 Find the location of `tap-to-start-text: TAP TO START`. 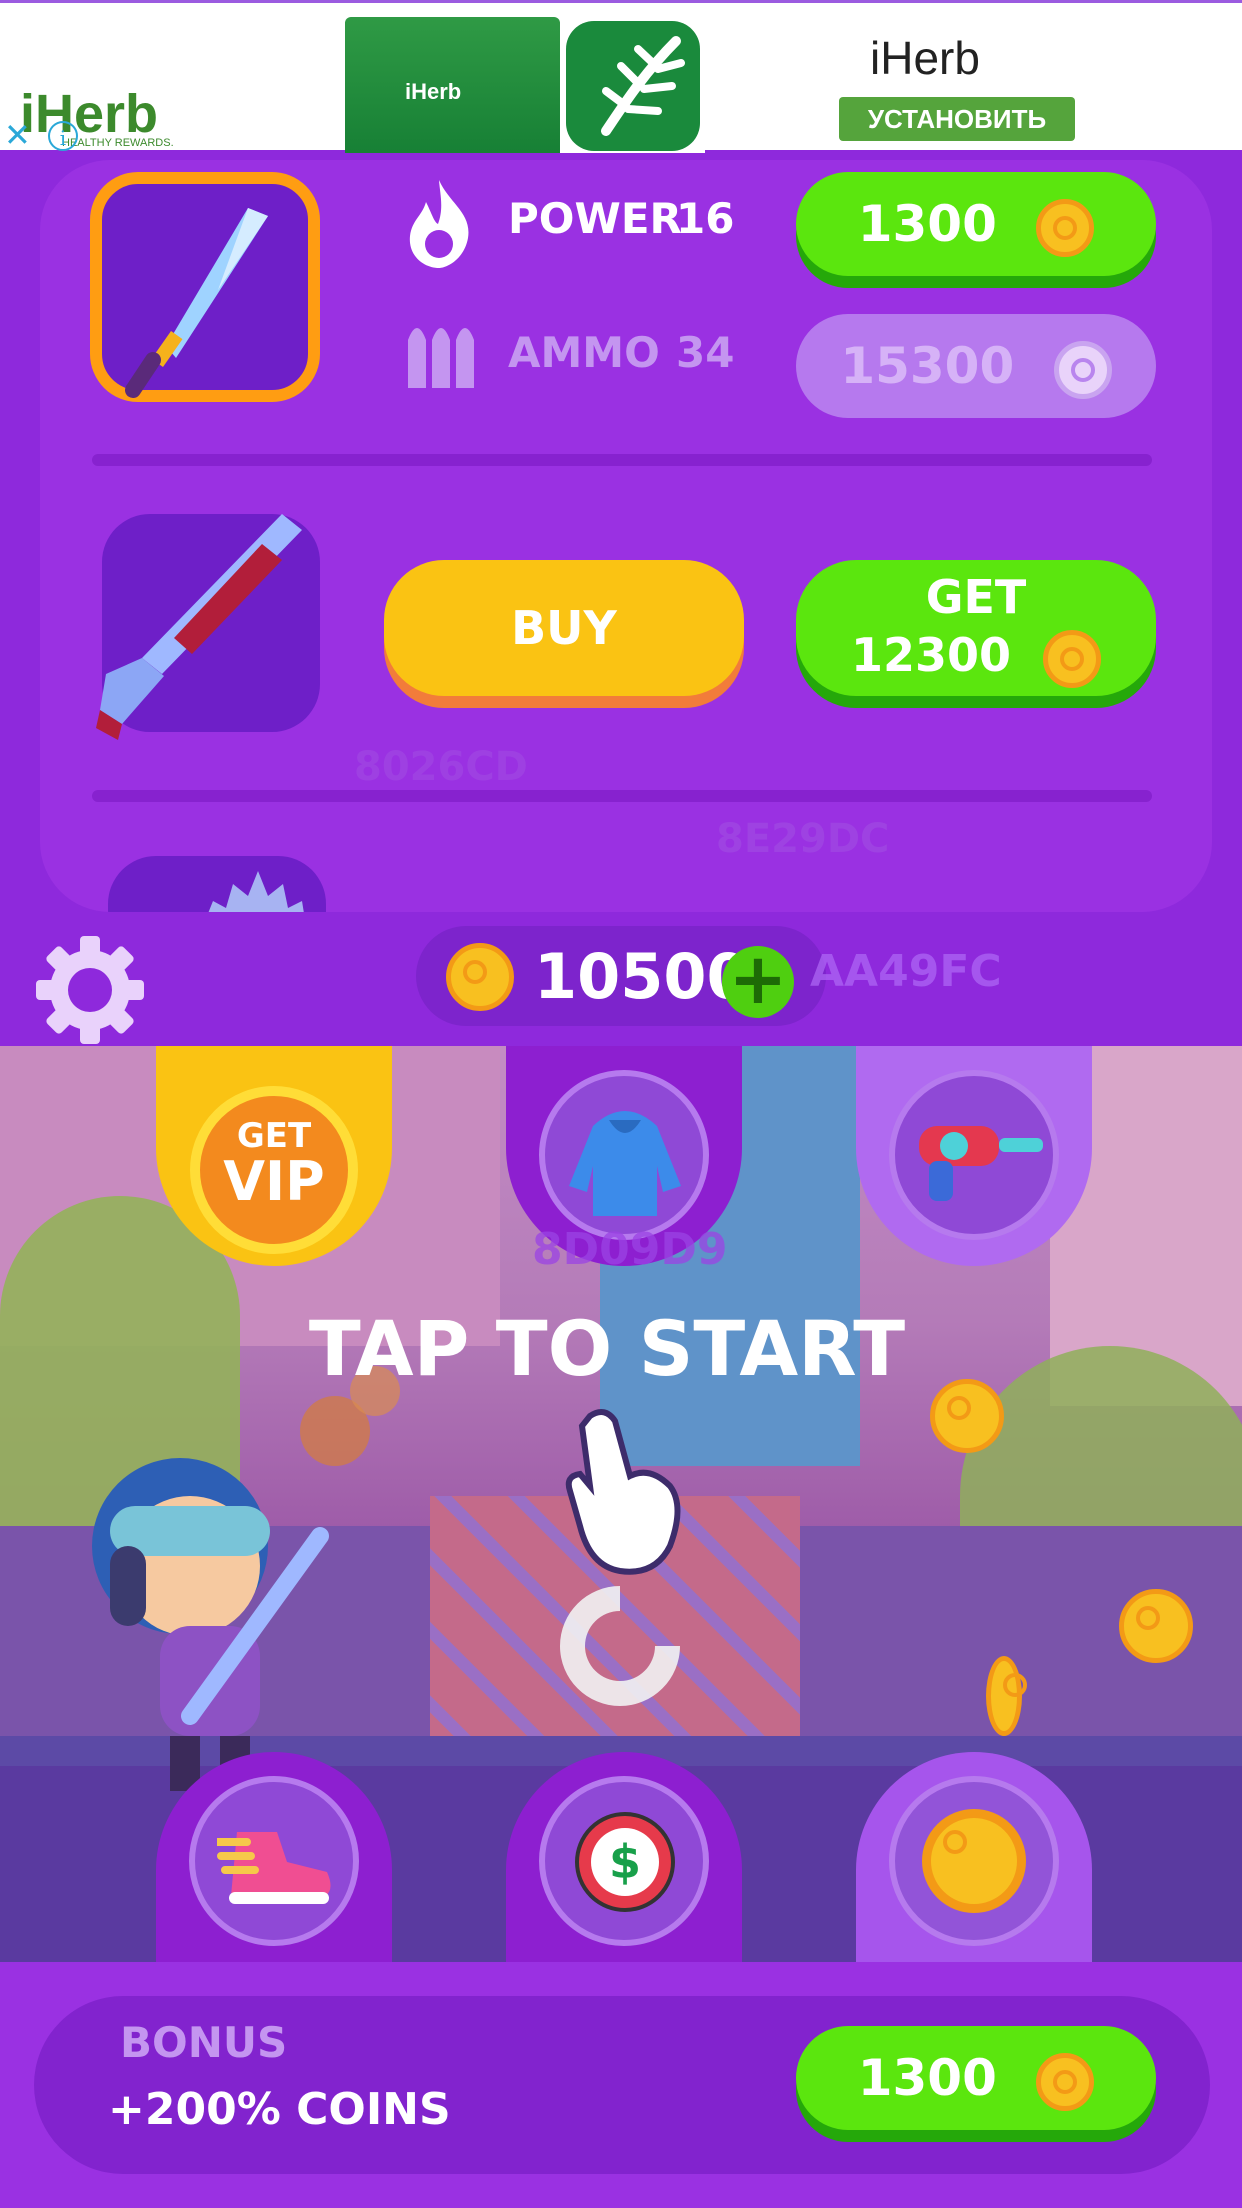

tap-to-start-text: TAP TO START is located at coordinates (607, 1348).